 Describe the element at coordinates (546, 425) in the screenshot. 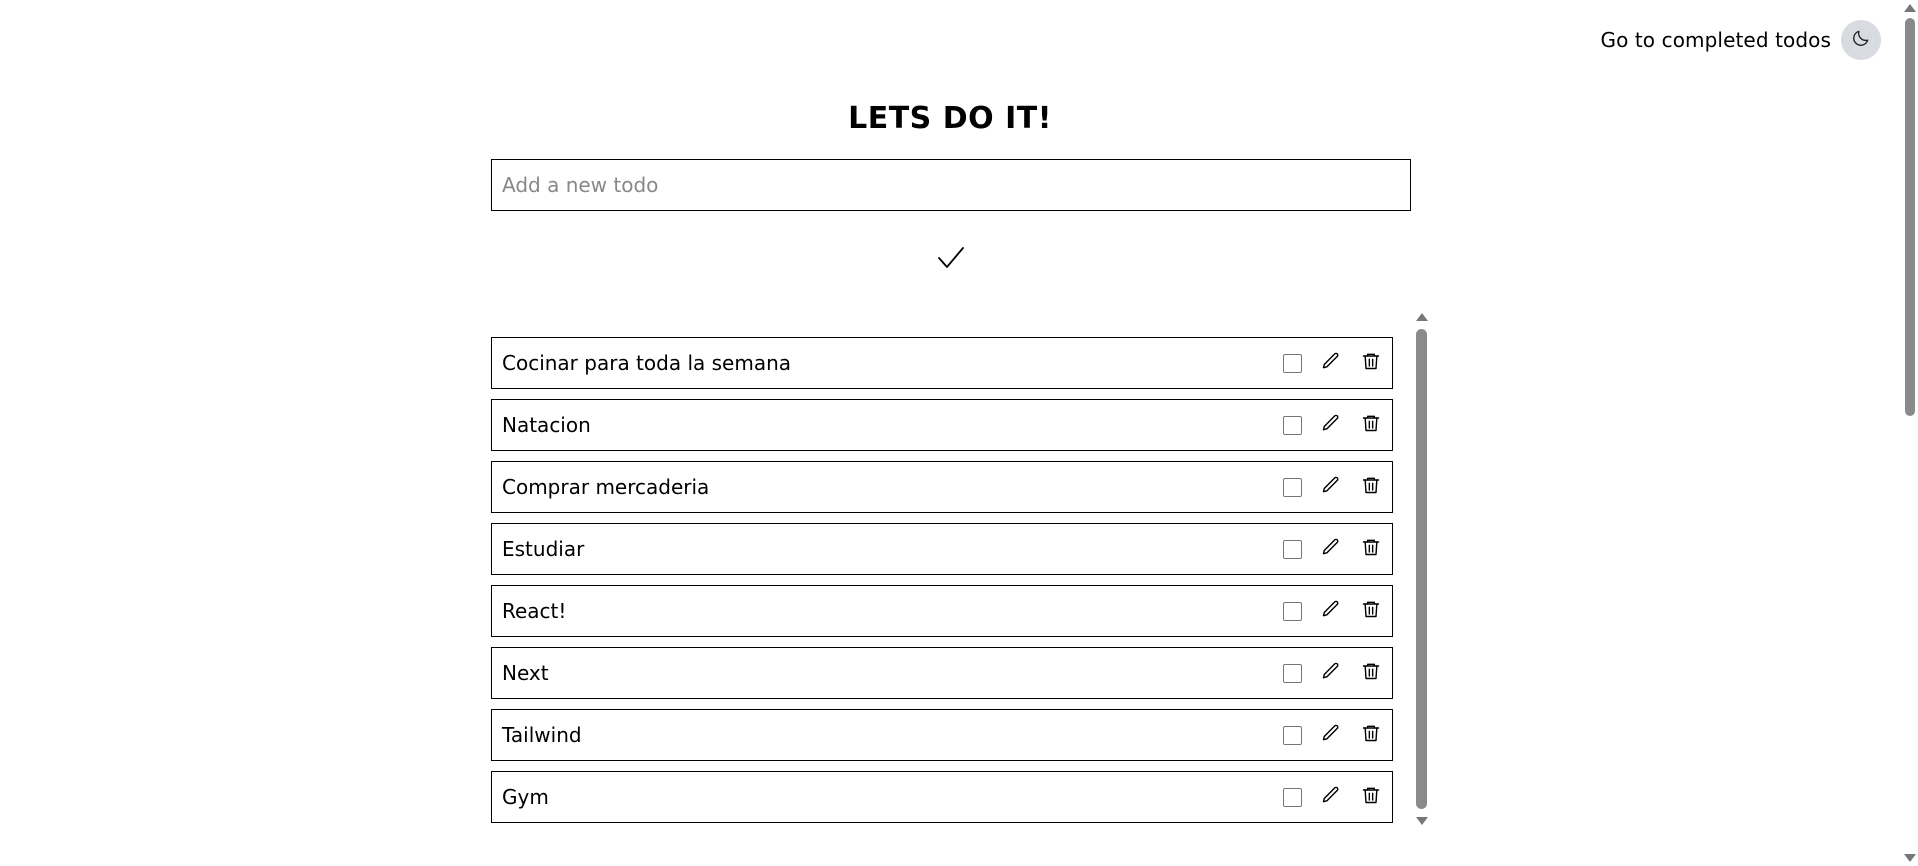

I see `todo-text: Natacion` at that location.